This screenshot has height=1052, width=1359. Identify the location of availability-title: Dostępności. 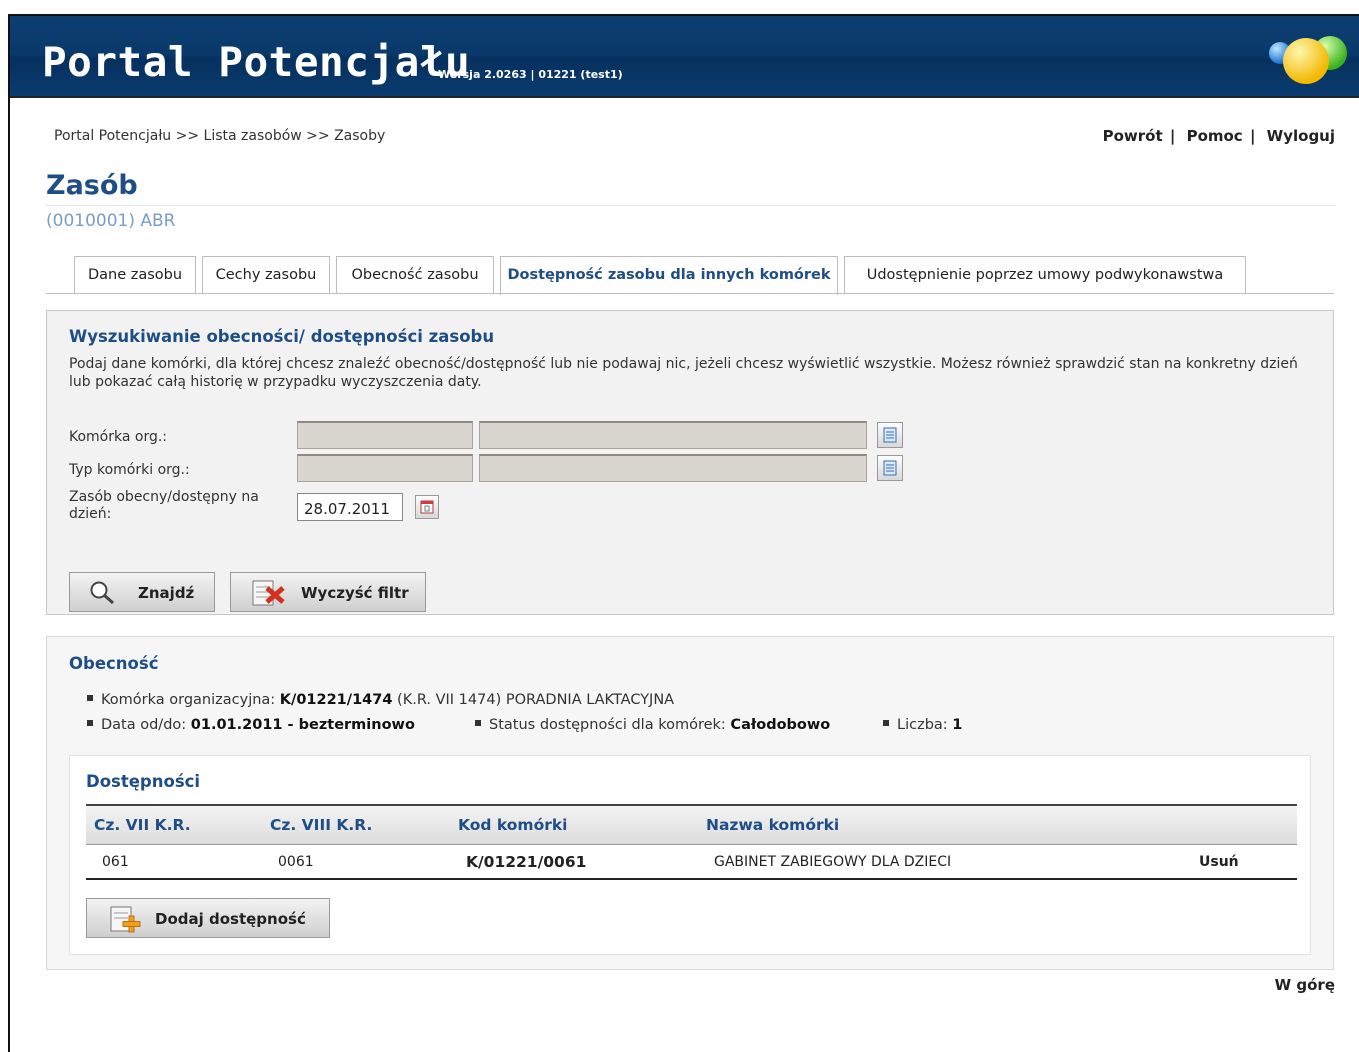
(143, 781).